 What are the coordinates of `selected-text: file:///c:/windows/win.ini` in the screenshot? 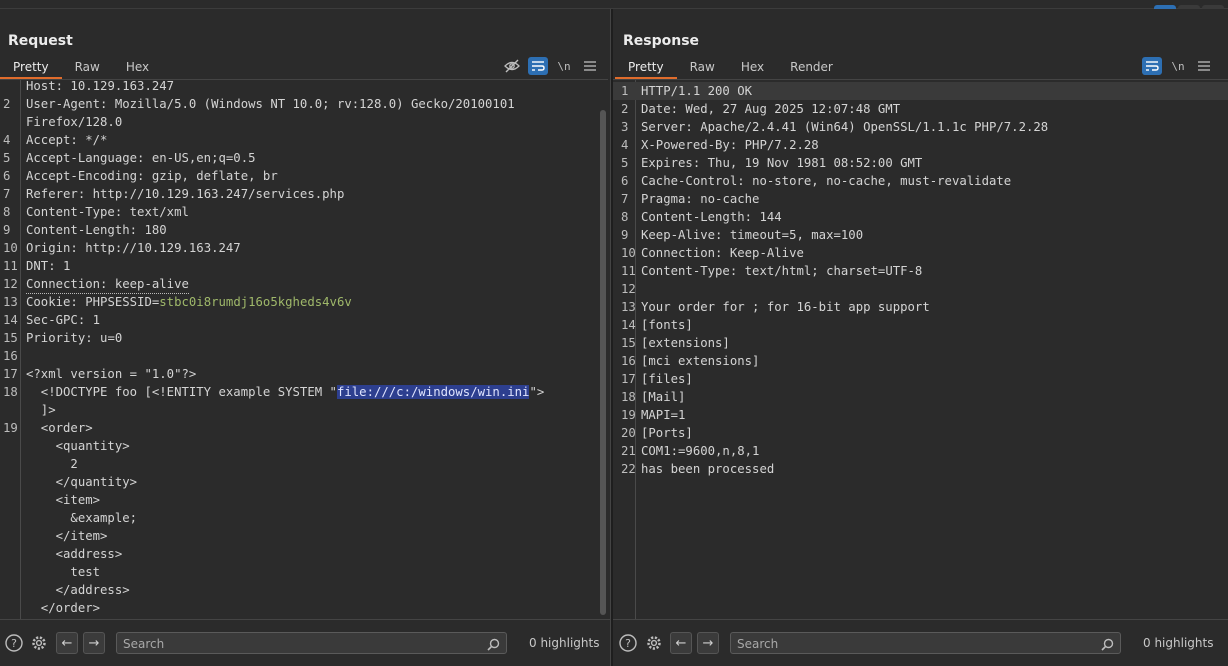 It's located at (433, 392).